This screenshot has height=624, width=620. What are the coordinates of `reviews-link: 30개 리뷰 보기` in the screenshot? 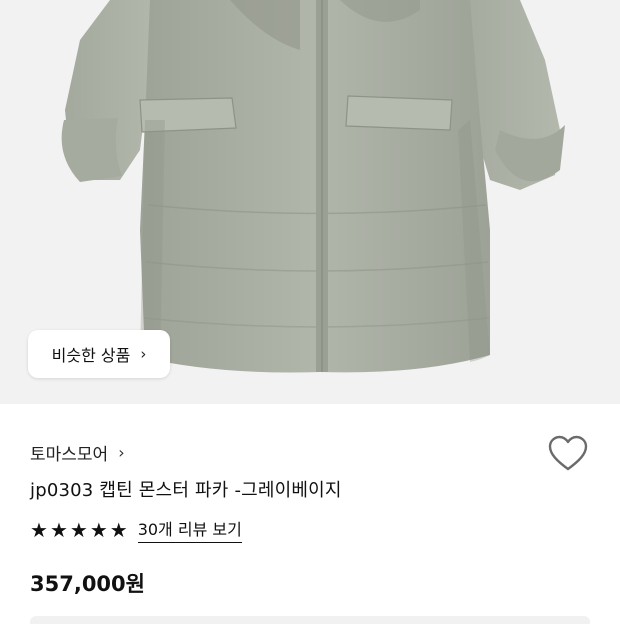 It's located at (189, 529).